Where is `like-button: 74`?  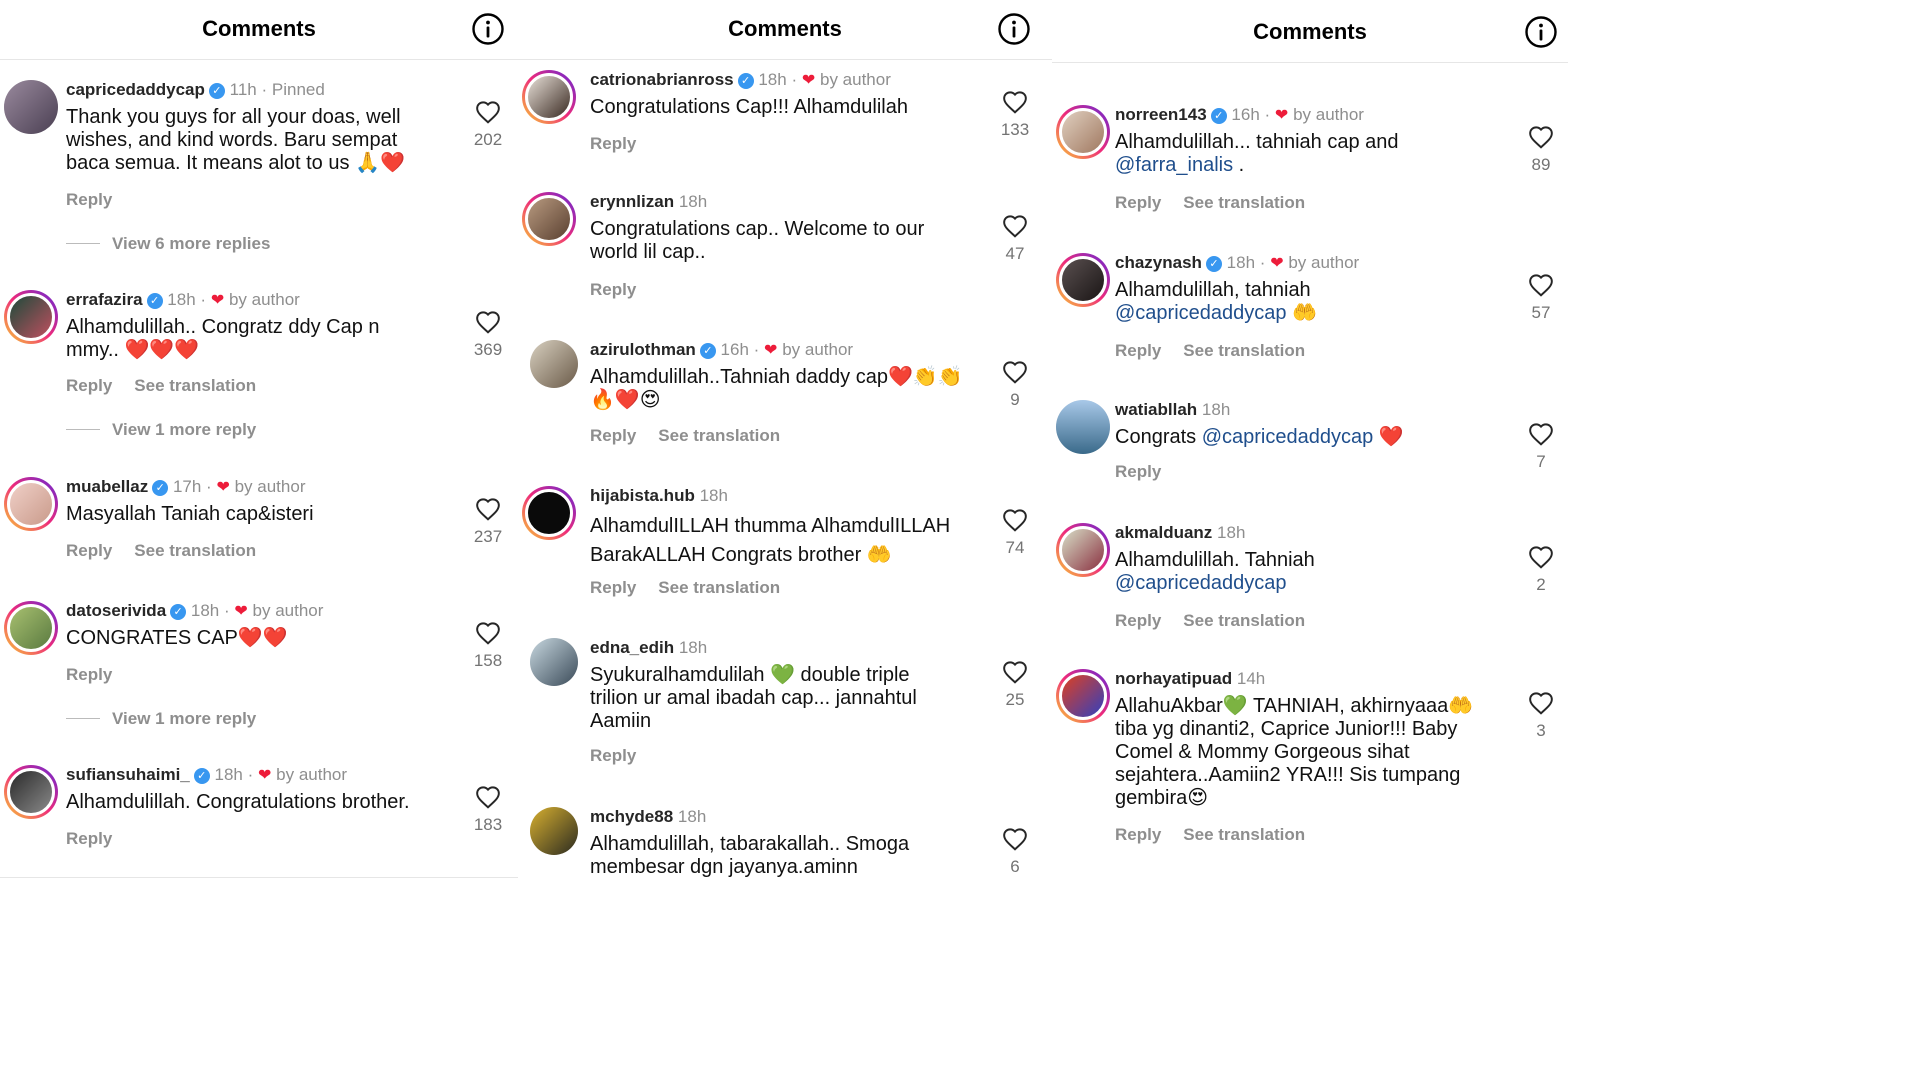 like-button: 74 is located at coordinates (1015, 533).